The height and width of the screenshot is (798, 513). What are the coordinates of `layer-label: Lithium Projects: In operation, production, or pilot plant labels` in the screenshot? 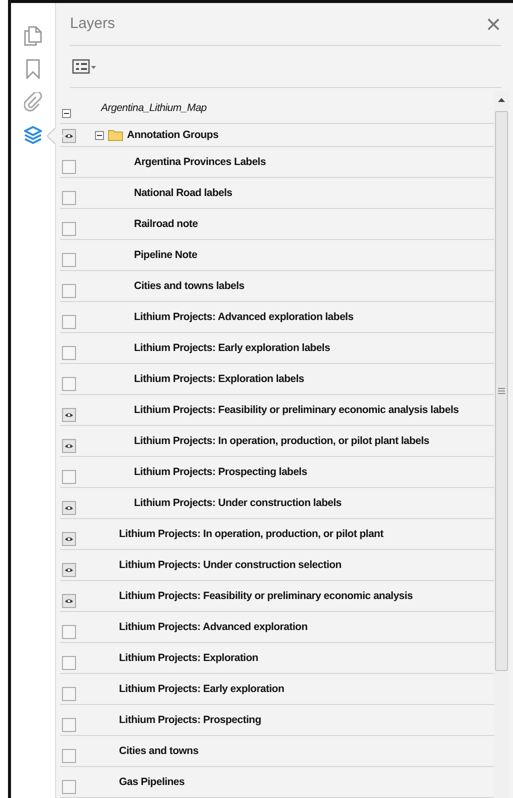 It's located at (282, 438).